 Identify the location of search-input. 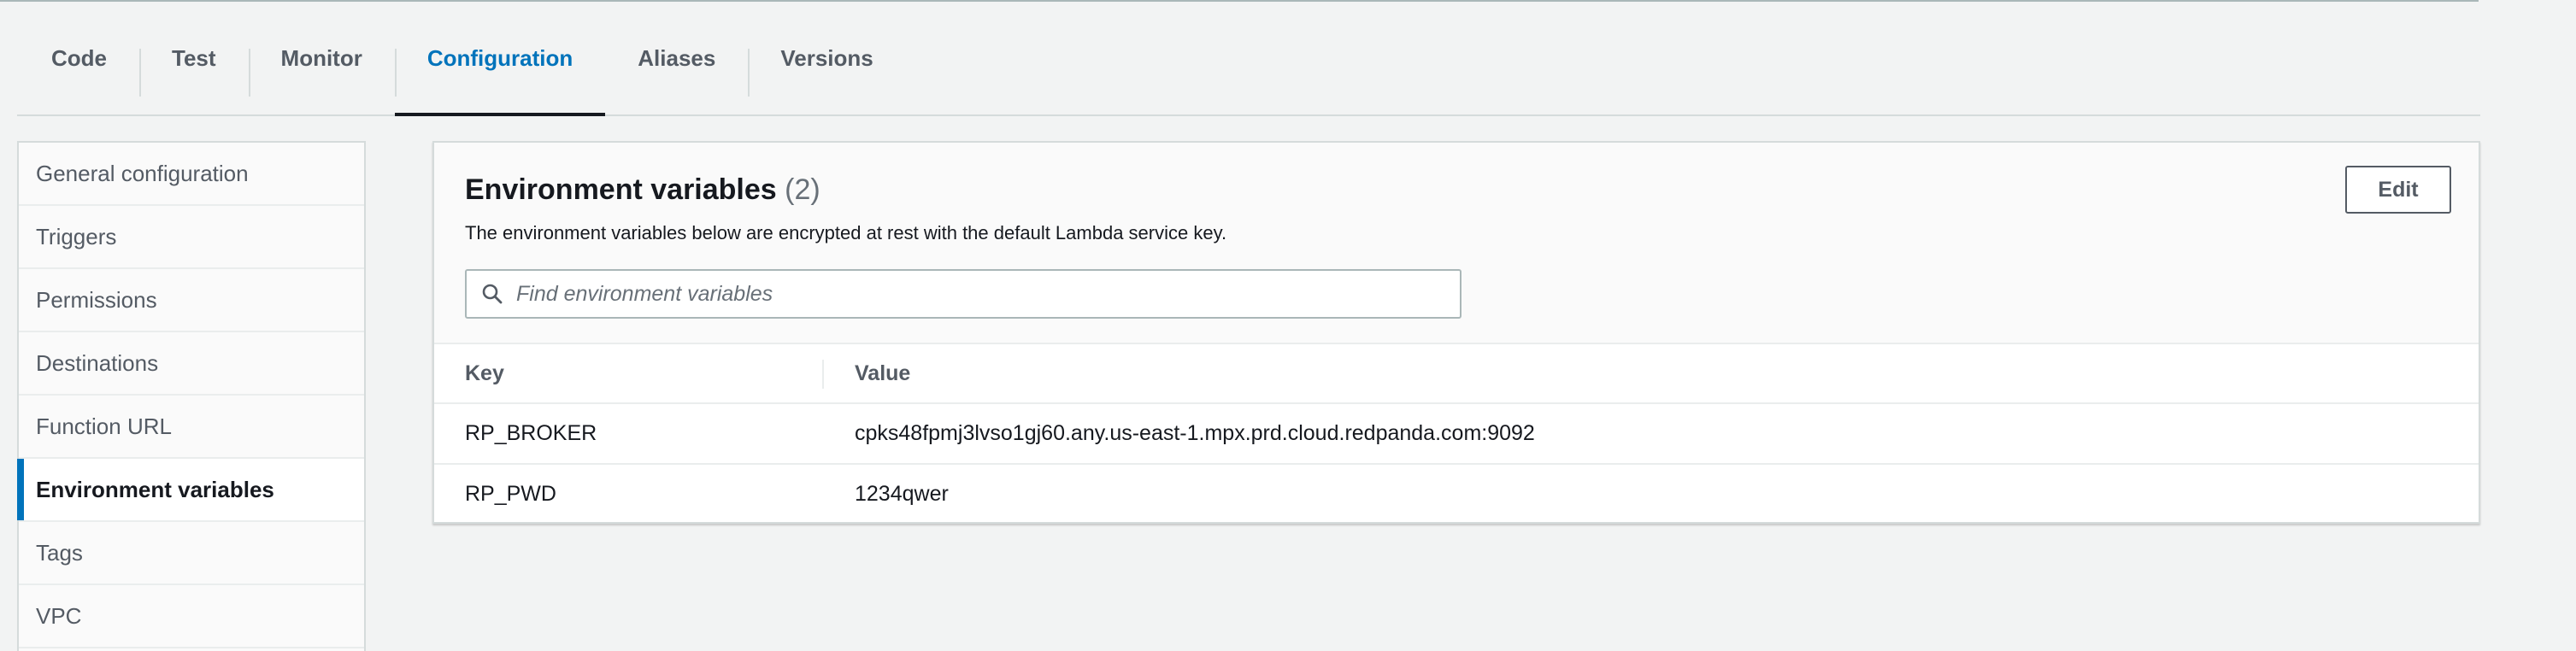
(977, 294).